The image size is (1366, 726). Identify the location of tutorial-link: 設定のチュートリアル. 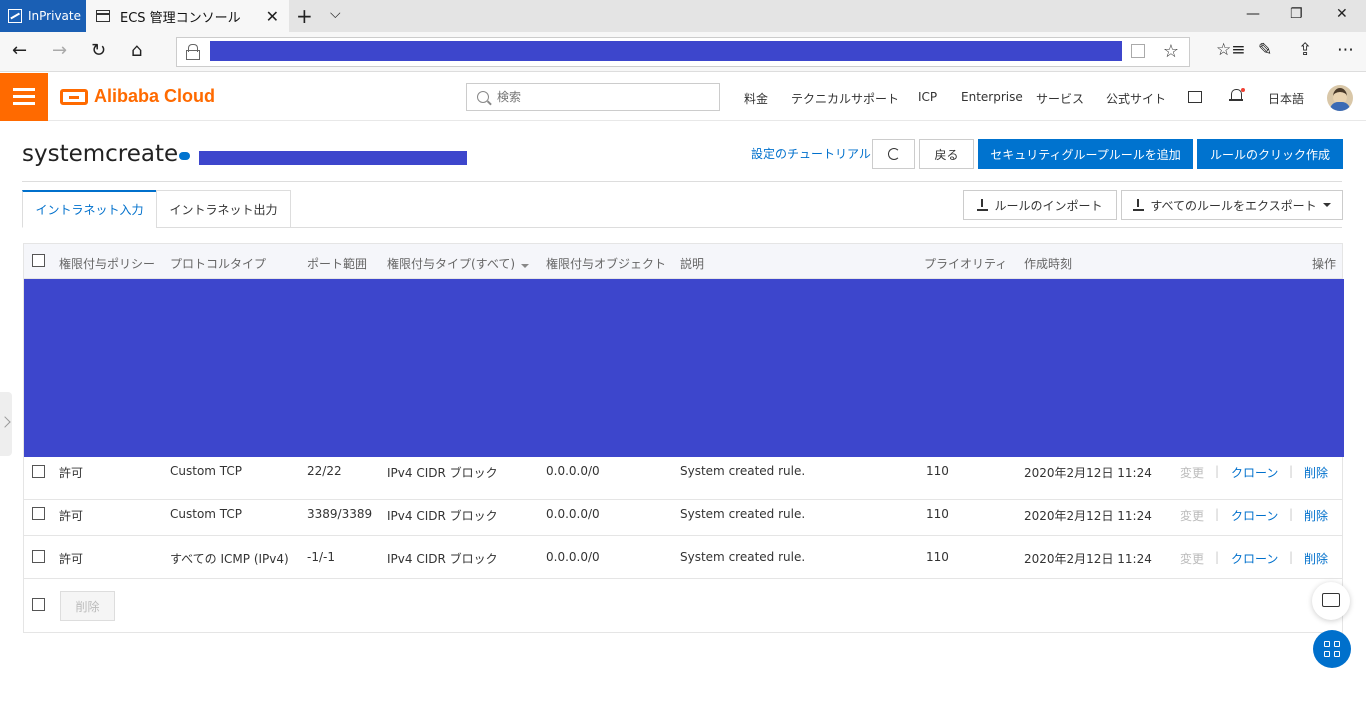
(811, 153).